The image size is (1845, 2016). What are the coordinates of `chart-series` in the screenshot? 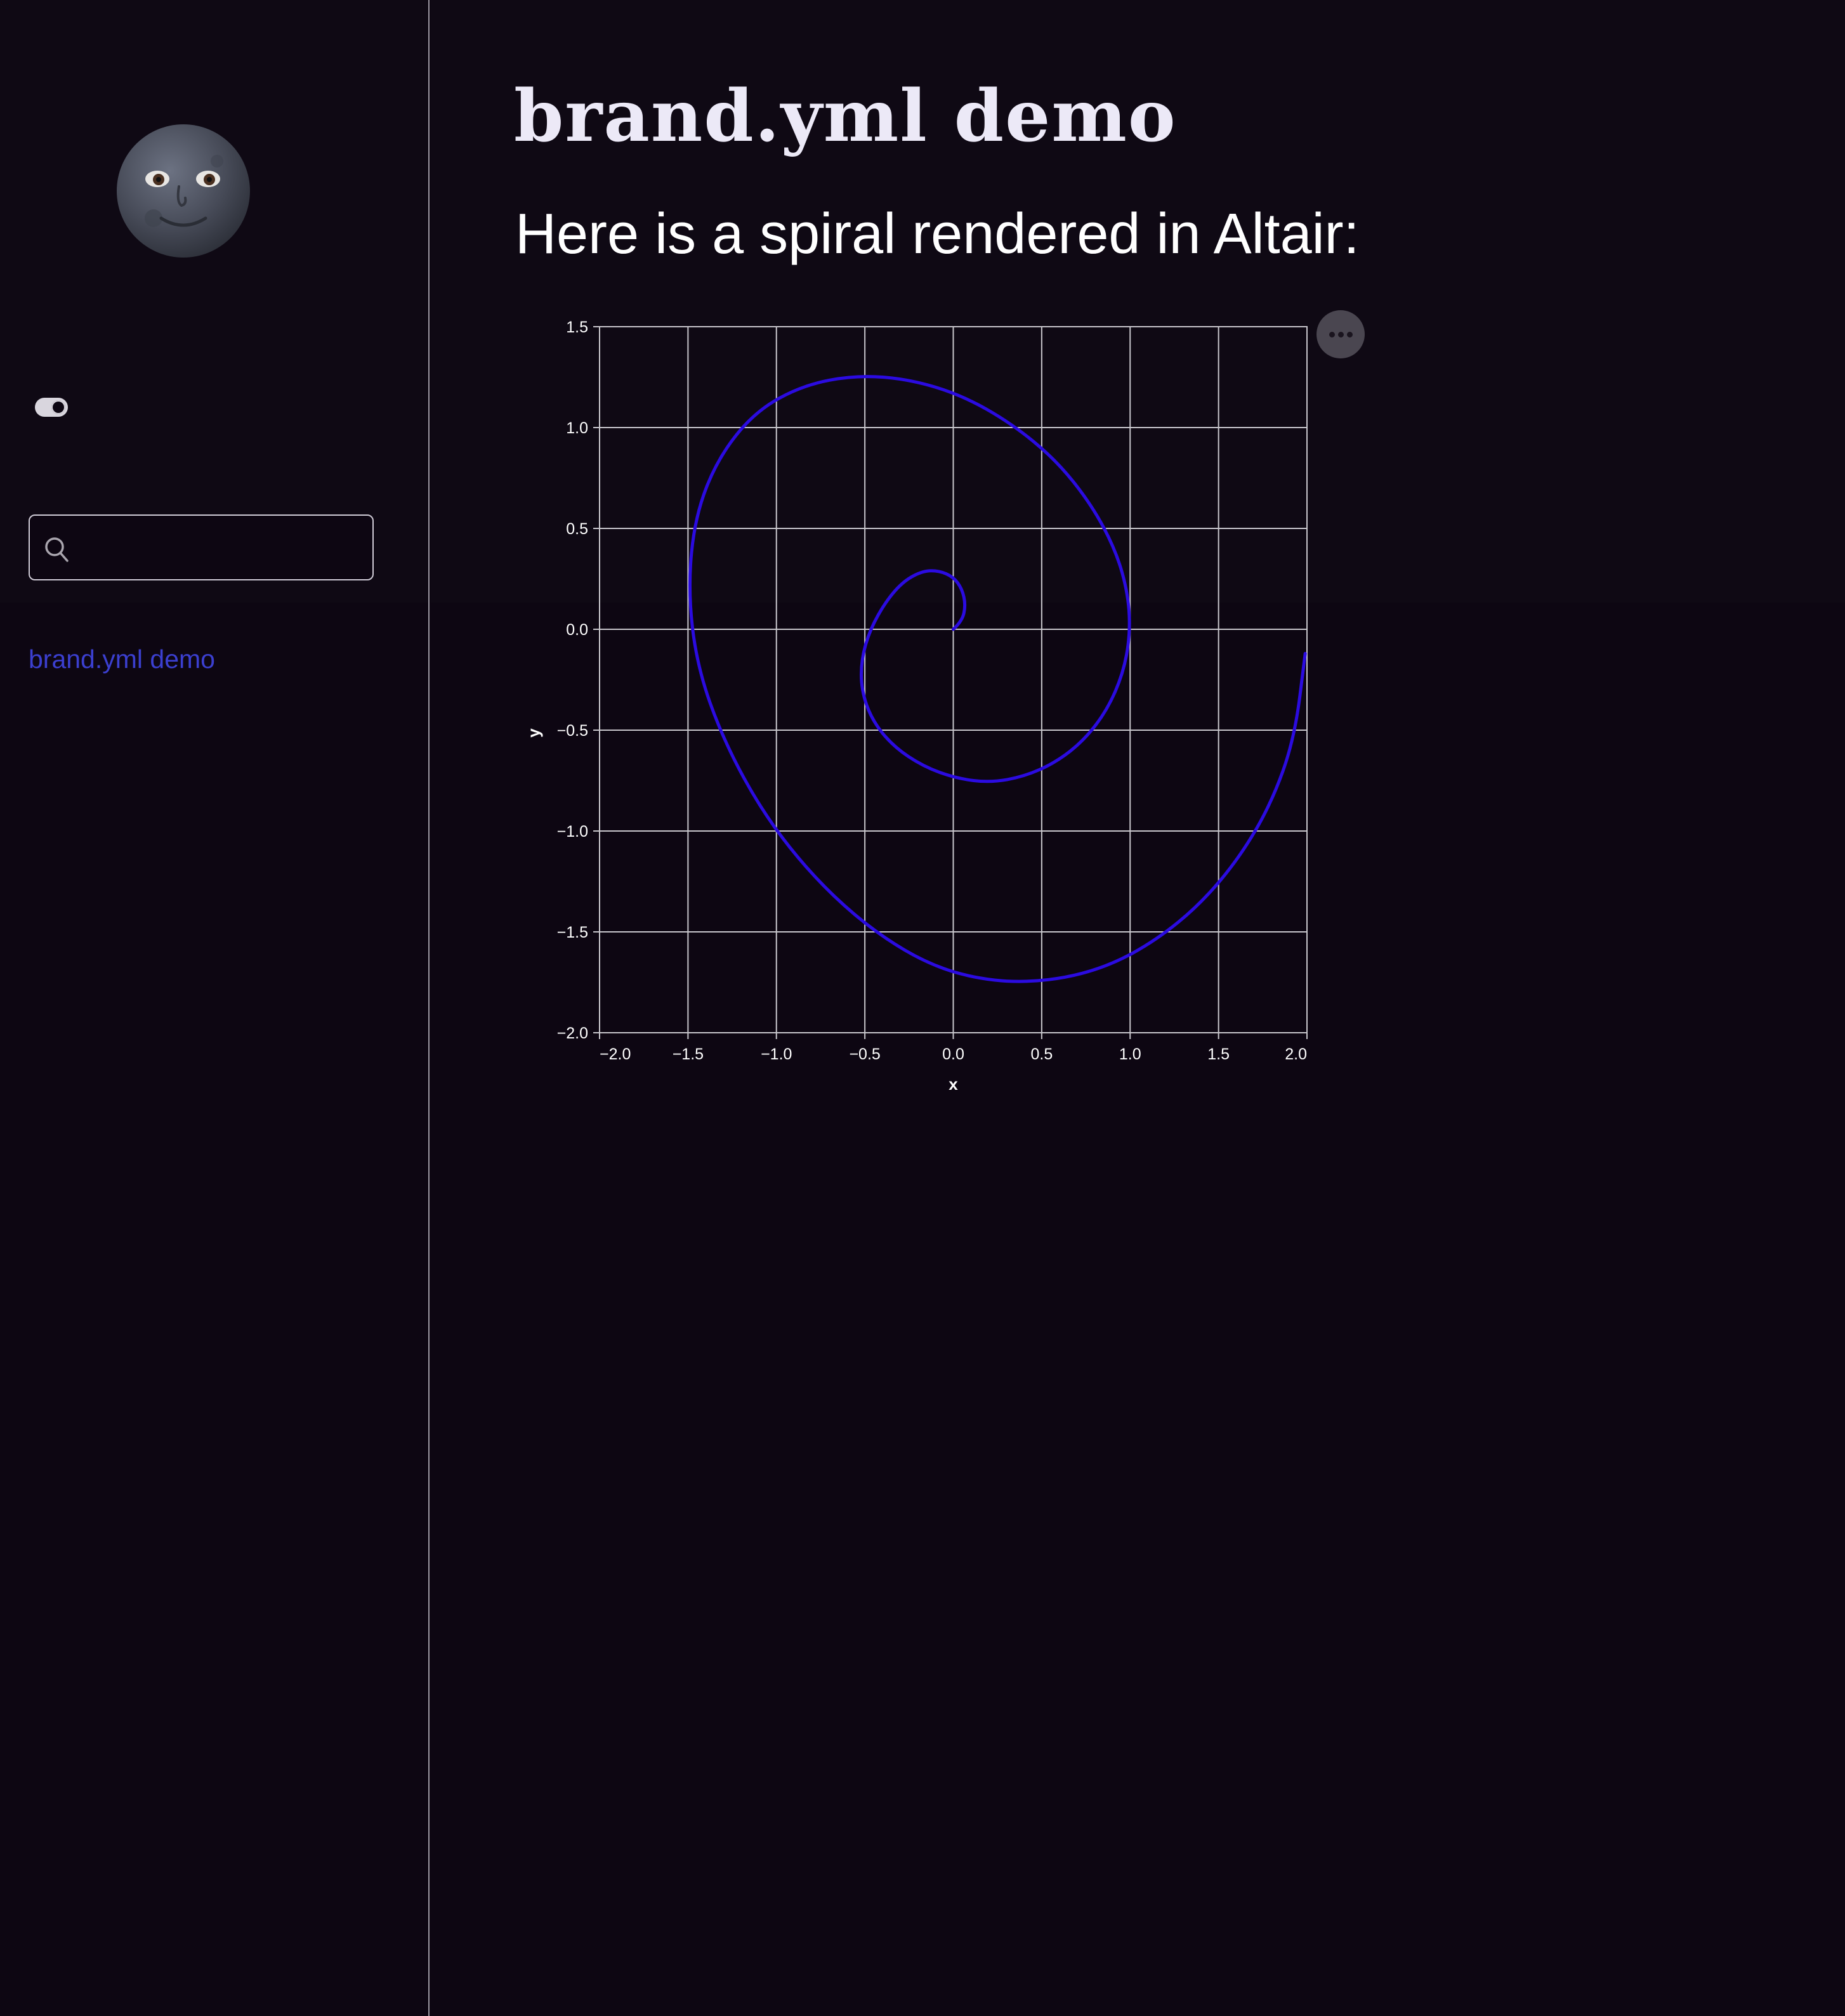 It's located at (997, 679).